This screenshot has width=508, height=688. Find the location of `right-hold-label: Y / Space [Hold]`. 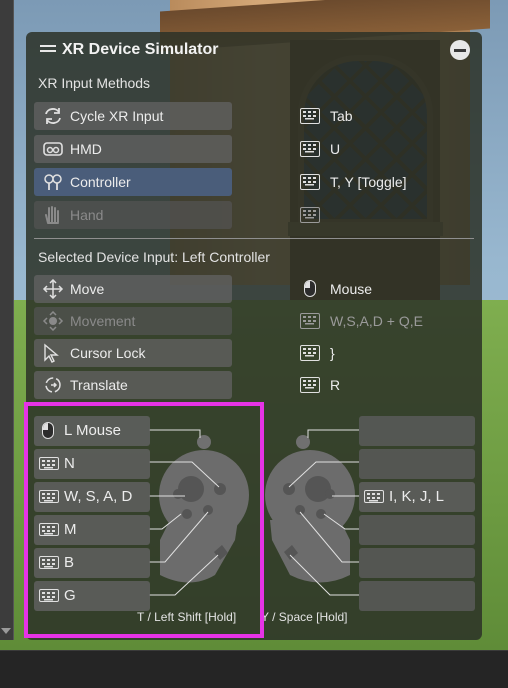

right-hold-label: Y / Space [Hold] is located at coordinates (304, 617).